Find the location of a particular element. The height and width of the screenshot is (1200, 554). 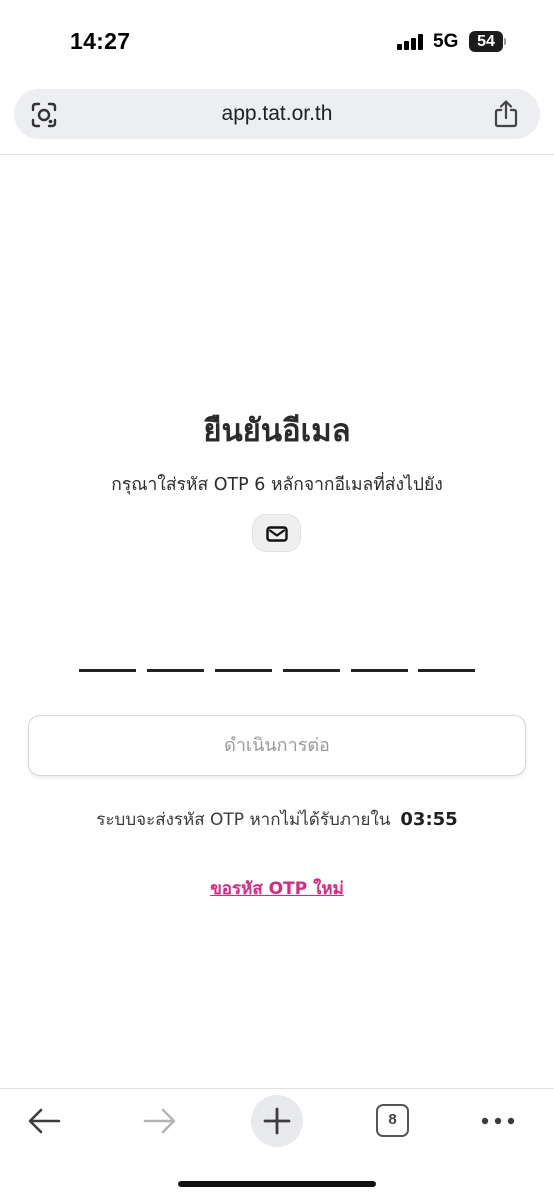

forward-button is located at coordinates (161, 1121).